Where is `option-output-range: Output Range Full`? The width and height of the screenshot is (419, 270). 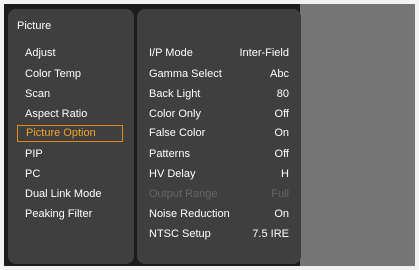
option-output-range: Output Range Full is located at coordinates (219, 194).